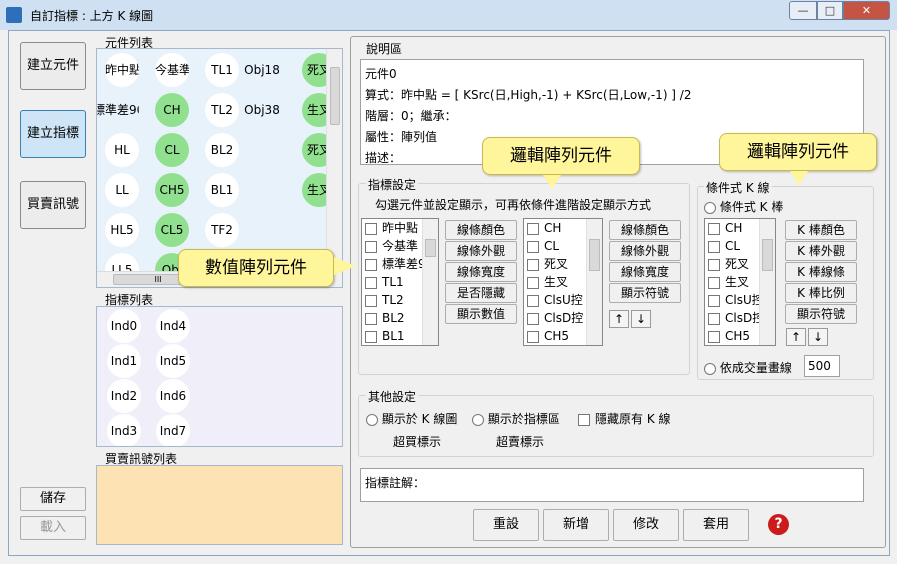  What do you see at coordinates (821, 230) in the screenshot?
I see `style-button: K 棒顏色` at bounding box center [821, 230].